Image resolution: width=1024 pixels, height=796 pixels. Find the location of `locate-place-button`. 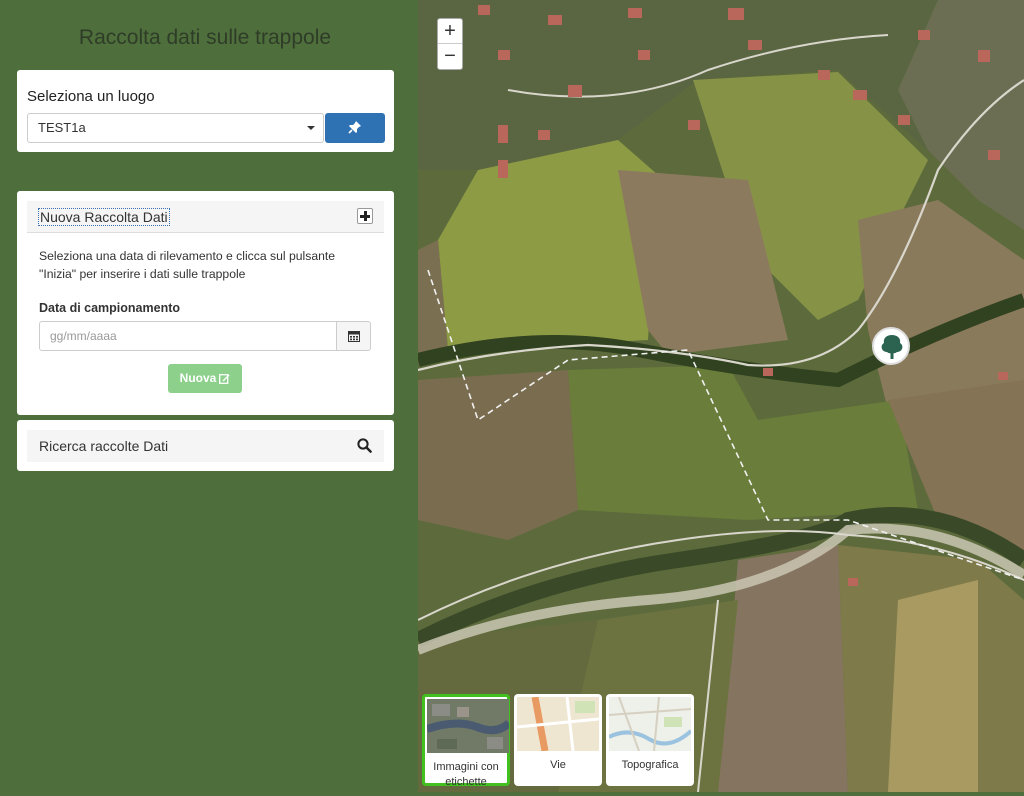

locate-place-button is located at coordinates (355, 128).